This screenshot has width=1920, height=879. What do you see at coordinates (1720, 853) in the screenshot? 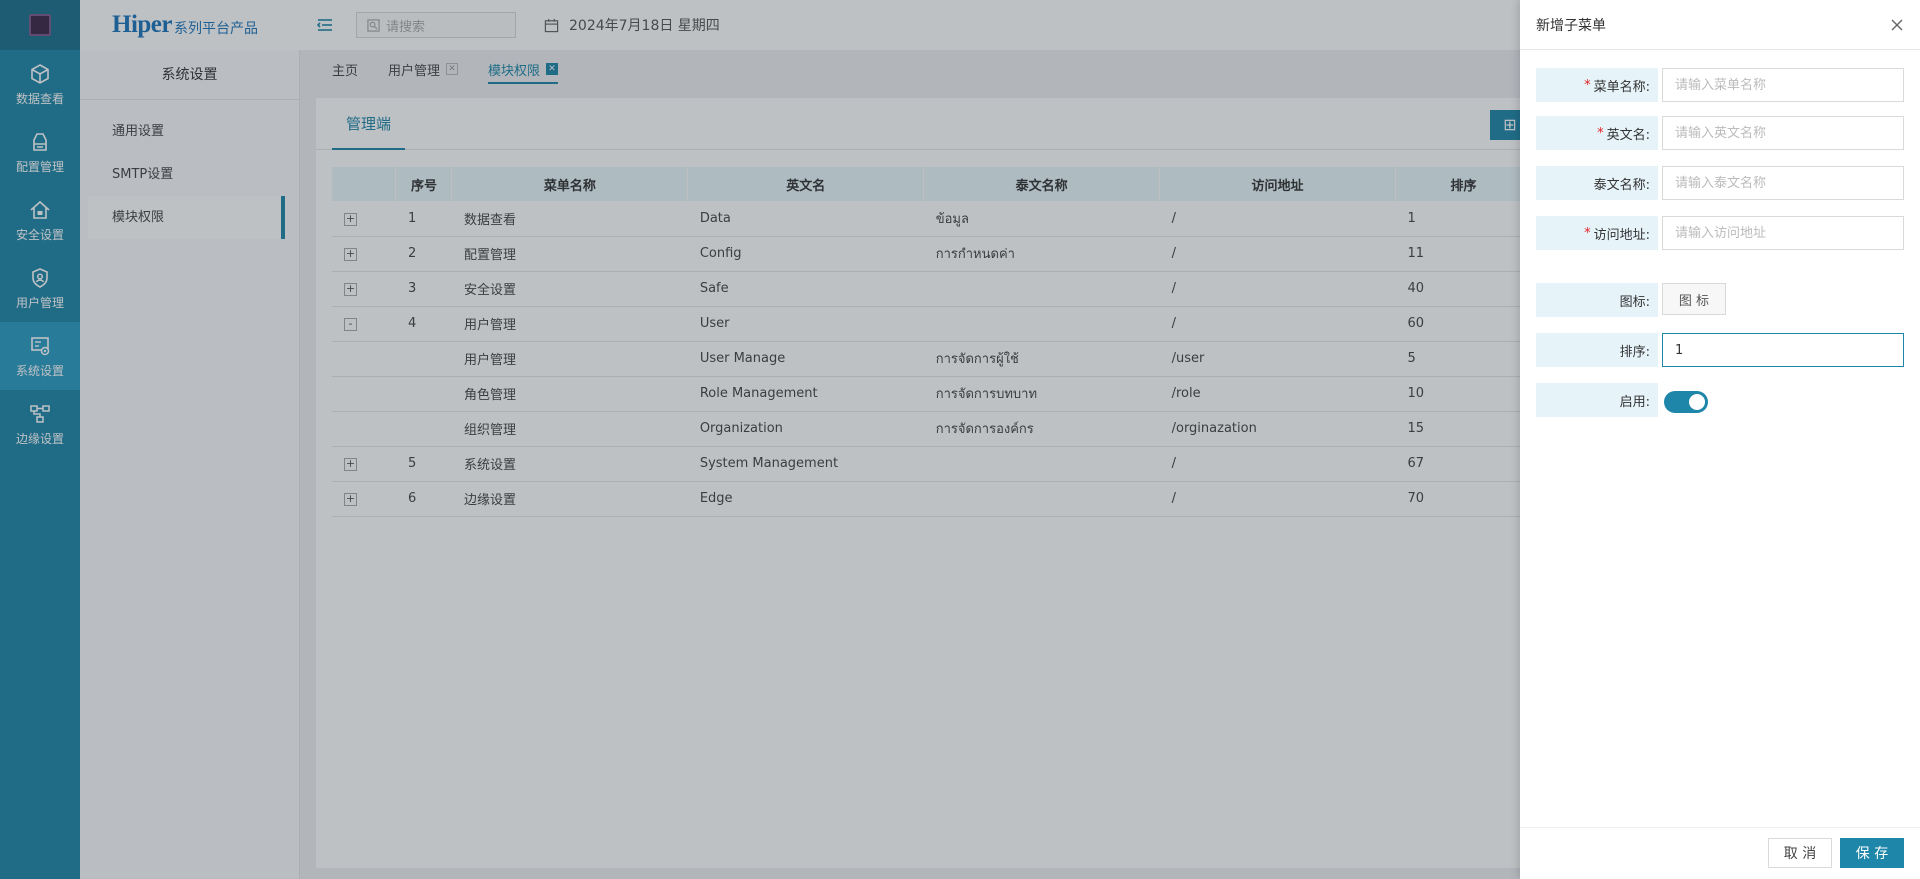
I see `drawer-footer: 取 消 保 存` at bounding box center [1720, 853].